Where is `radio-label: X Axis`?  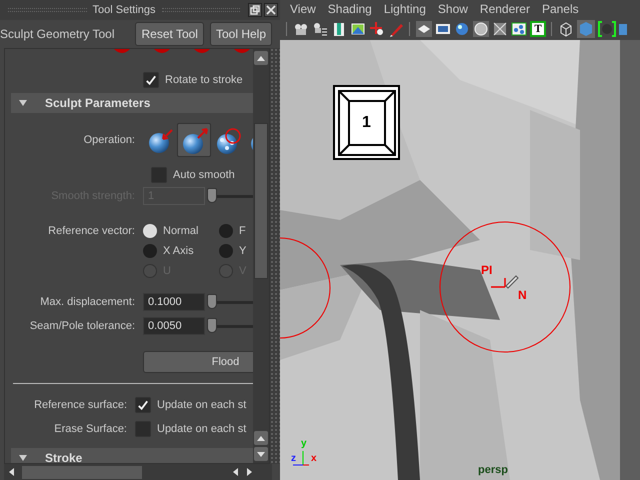 radio-label: X Axis is located at coordinates (178, 251).